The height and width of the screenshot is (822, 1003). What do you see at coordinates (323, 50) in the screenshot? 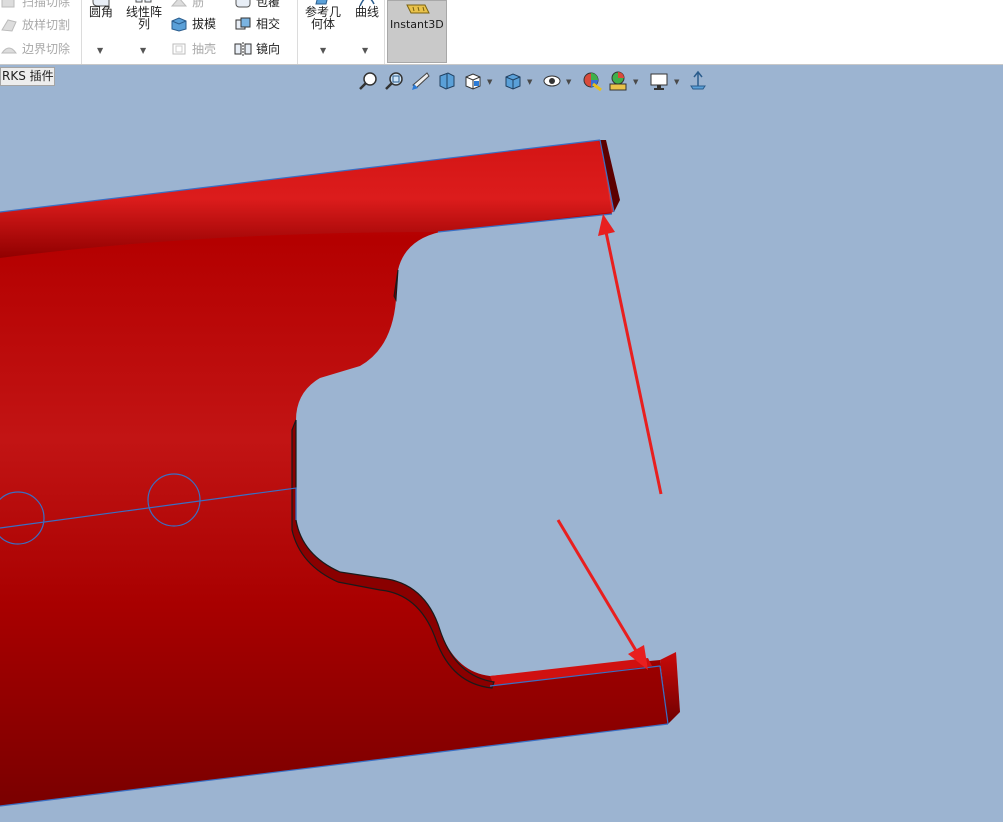
I see `reference-geometry-dropdown: ▼` at bounding box center [323, 50].